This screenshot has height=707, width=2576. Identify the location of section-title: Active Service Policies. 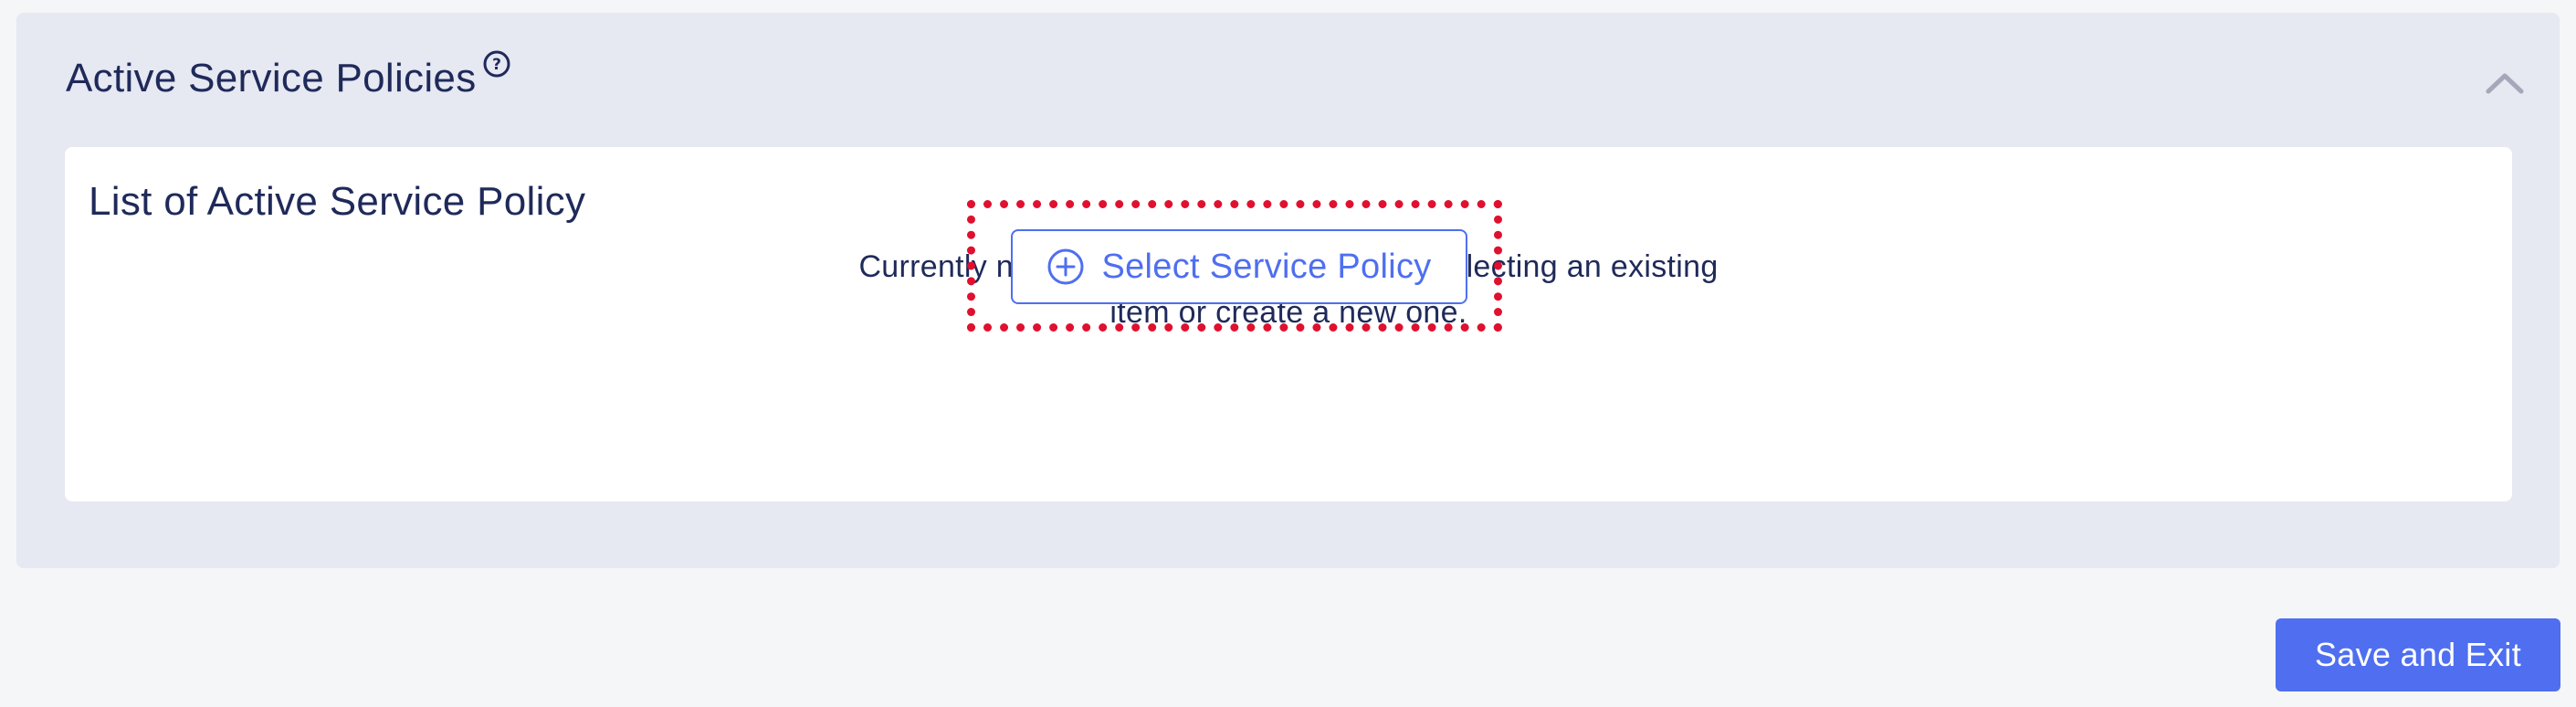
(271, 78).